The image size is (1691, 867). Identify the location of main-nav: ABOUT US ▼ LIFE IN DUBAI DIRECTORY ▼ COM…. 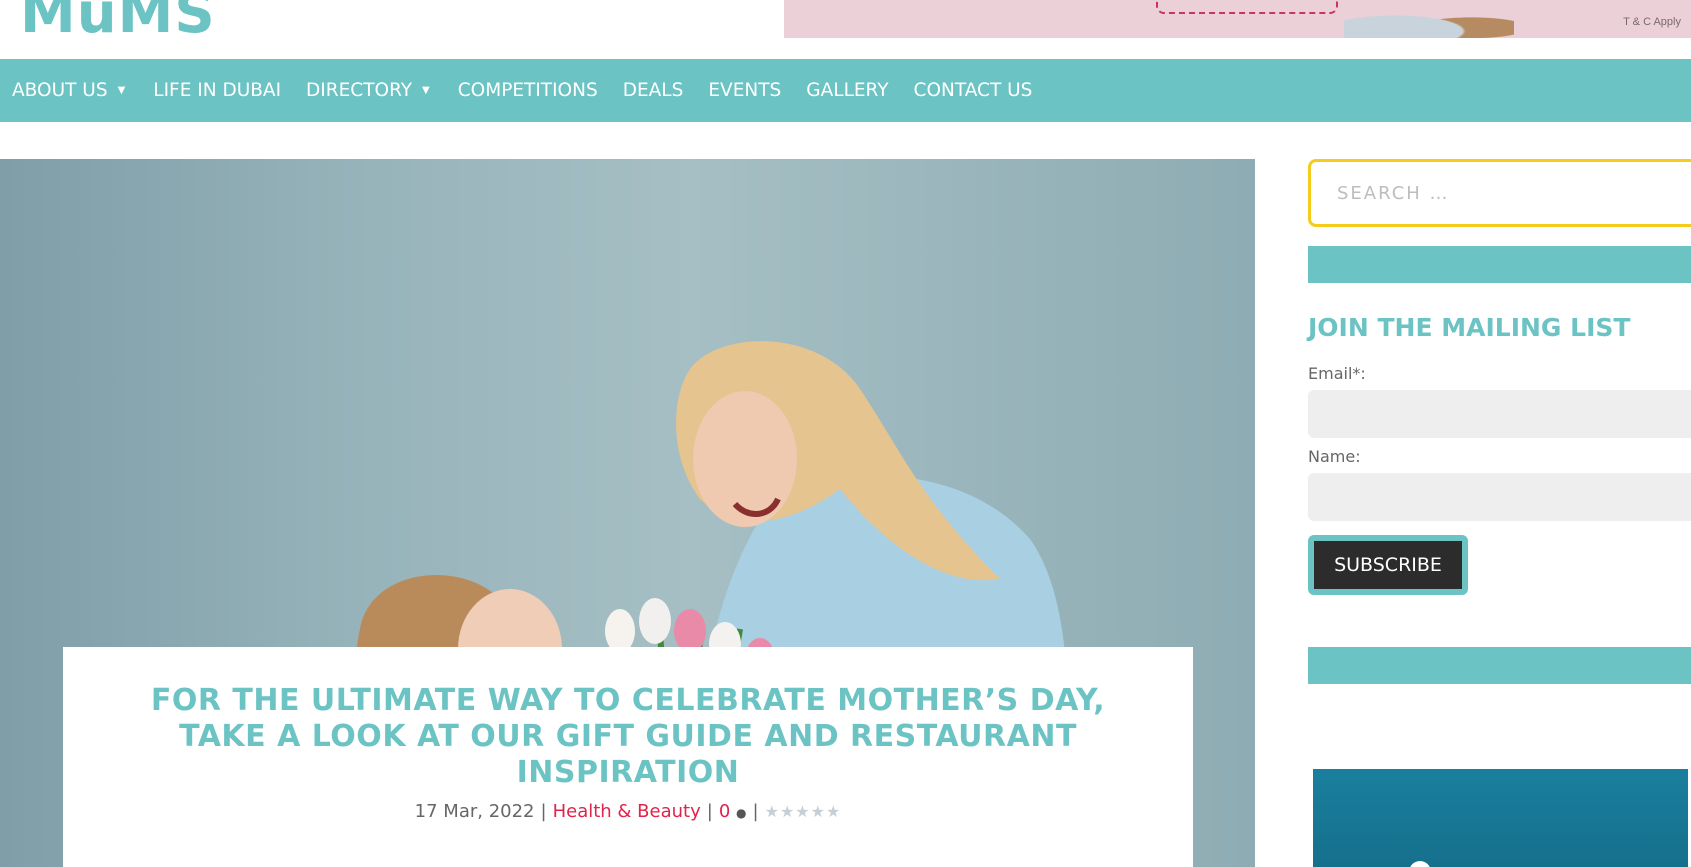
(845, 90).